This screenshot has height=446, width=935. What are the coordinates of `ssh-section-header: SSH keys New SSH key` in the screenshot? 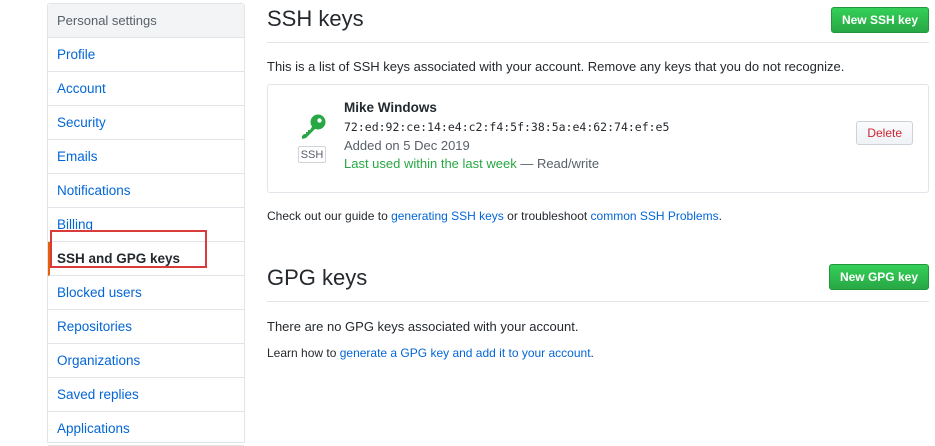 It's located at (598, 21).